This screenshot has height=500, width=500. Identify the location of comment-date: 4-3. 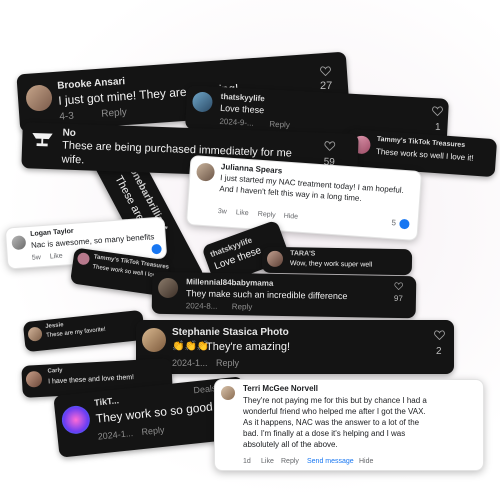
(67, 116).